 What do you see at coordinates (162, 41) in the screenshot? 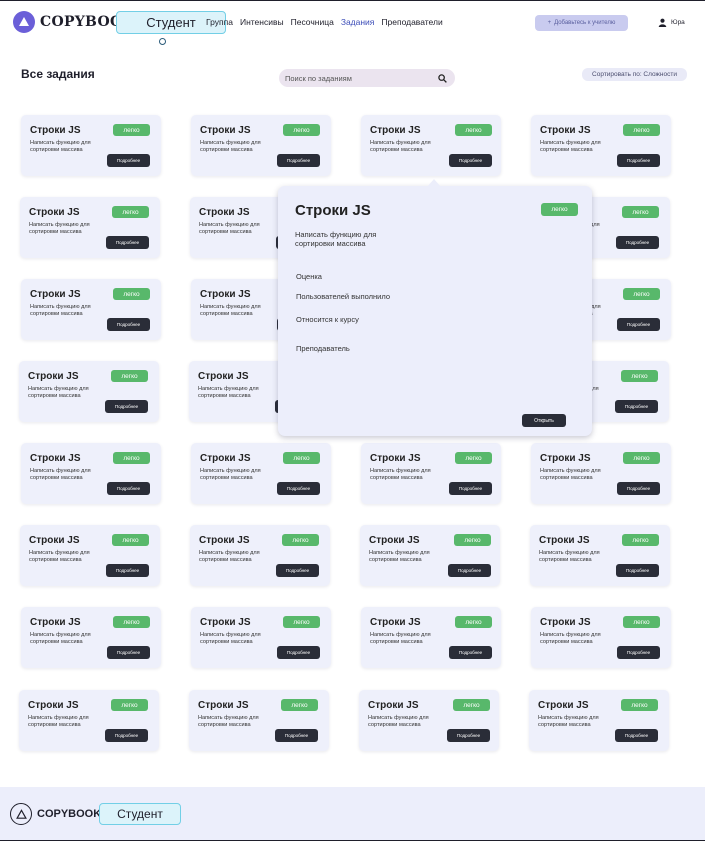
I see `role-indicator-icon` at bounding box center [162, 41].